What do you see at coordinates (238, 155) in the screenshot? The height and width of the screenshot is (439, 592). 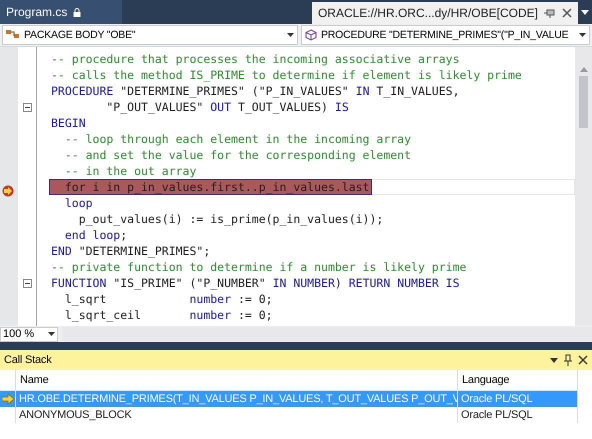 I see `code-line: -- and set the value for the corresponding element` at bounding box center [238, 155].